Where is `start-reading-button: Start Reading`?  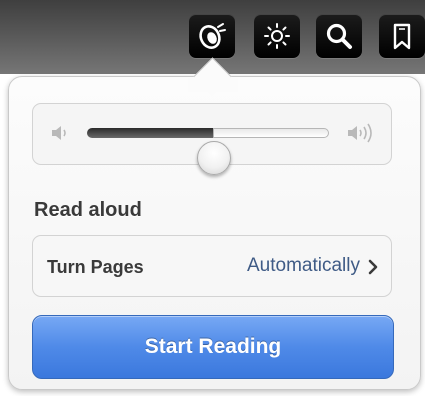
start-reading-button: Start Reading is located at coordinates (213, 347).